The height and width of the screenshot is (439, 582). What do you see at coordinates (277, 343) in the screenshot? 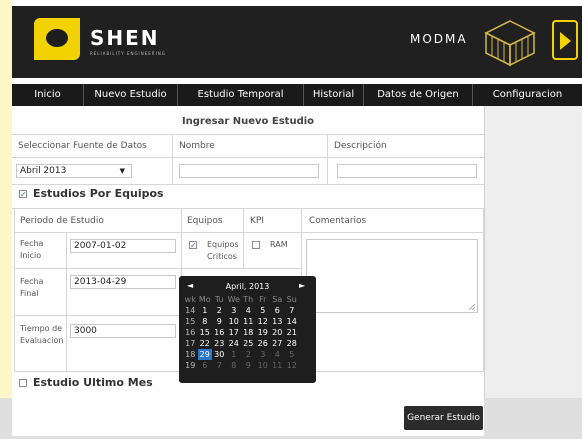
I see `day-cell: 27` at bounding box center [277, 343].